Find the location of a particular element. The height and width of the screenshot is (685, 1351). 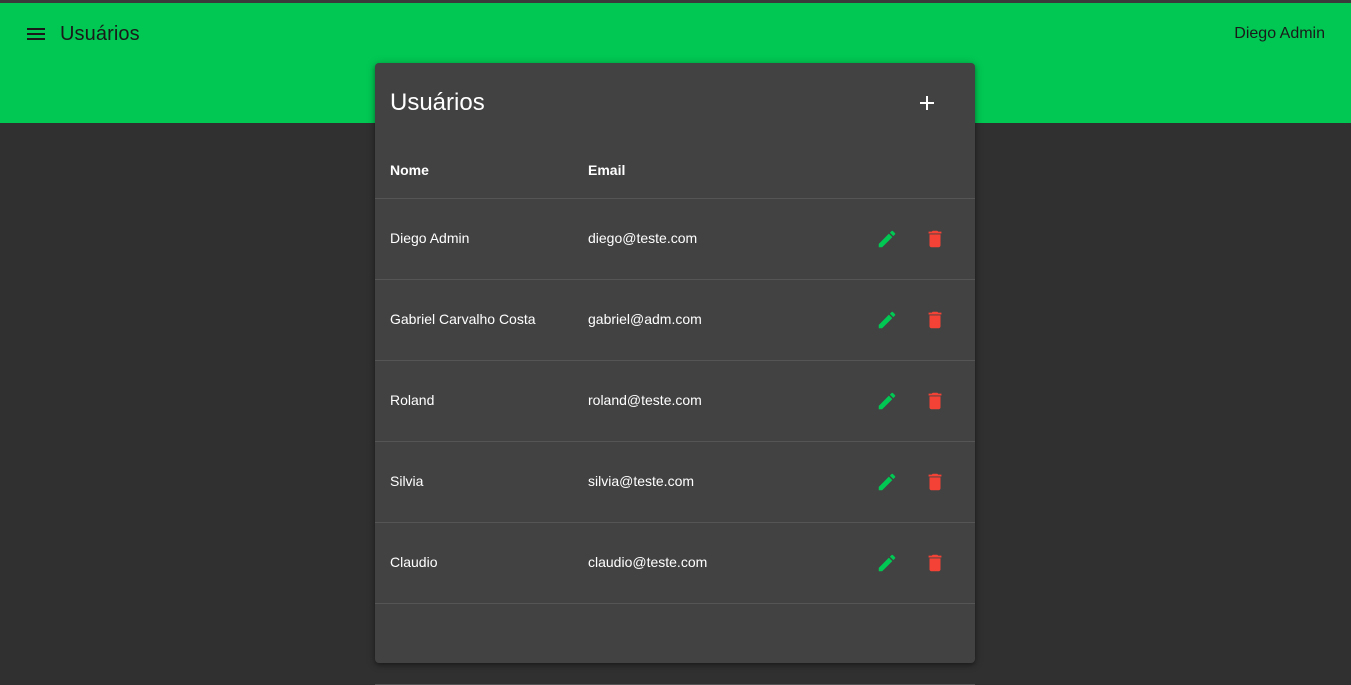

user-name-cell: Gabriel Carvalho Costa is located at coordinates (463, 319).